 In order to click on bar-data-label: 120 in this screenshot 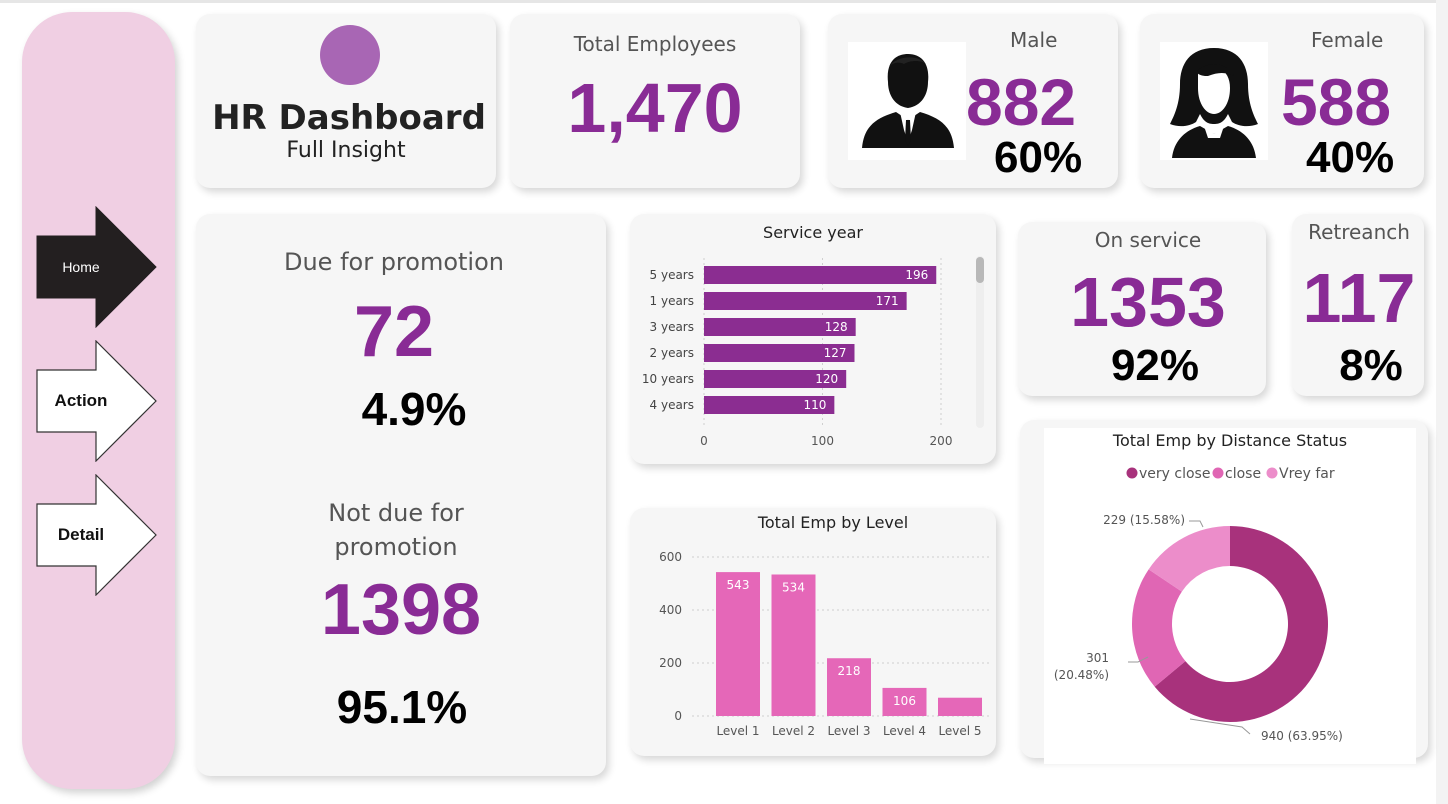, I will do `click(826, 379)`.